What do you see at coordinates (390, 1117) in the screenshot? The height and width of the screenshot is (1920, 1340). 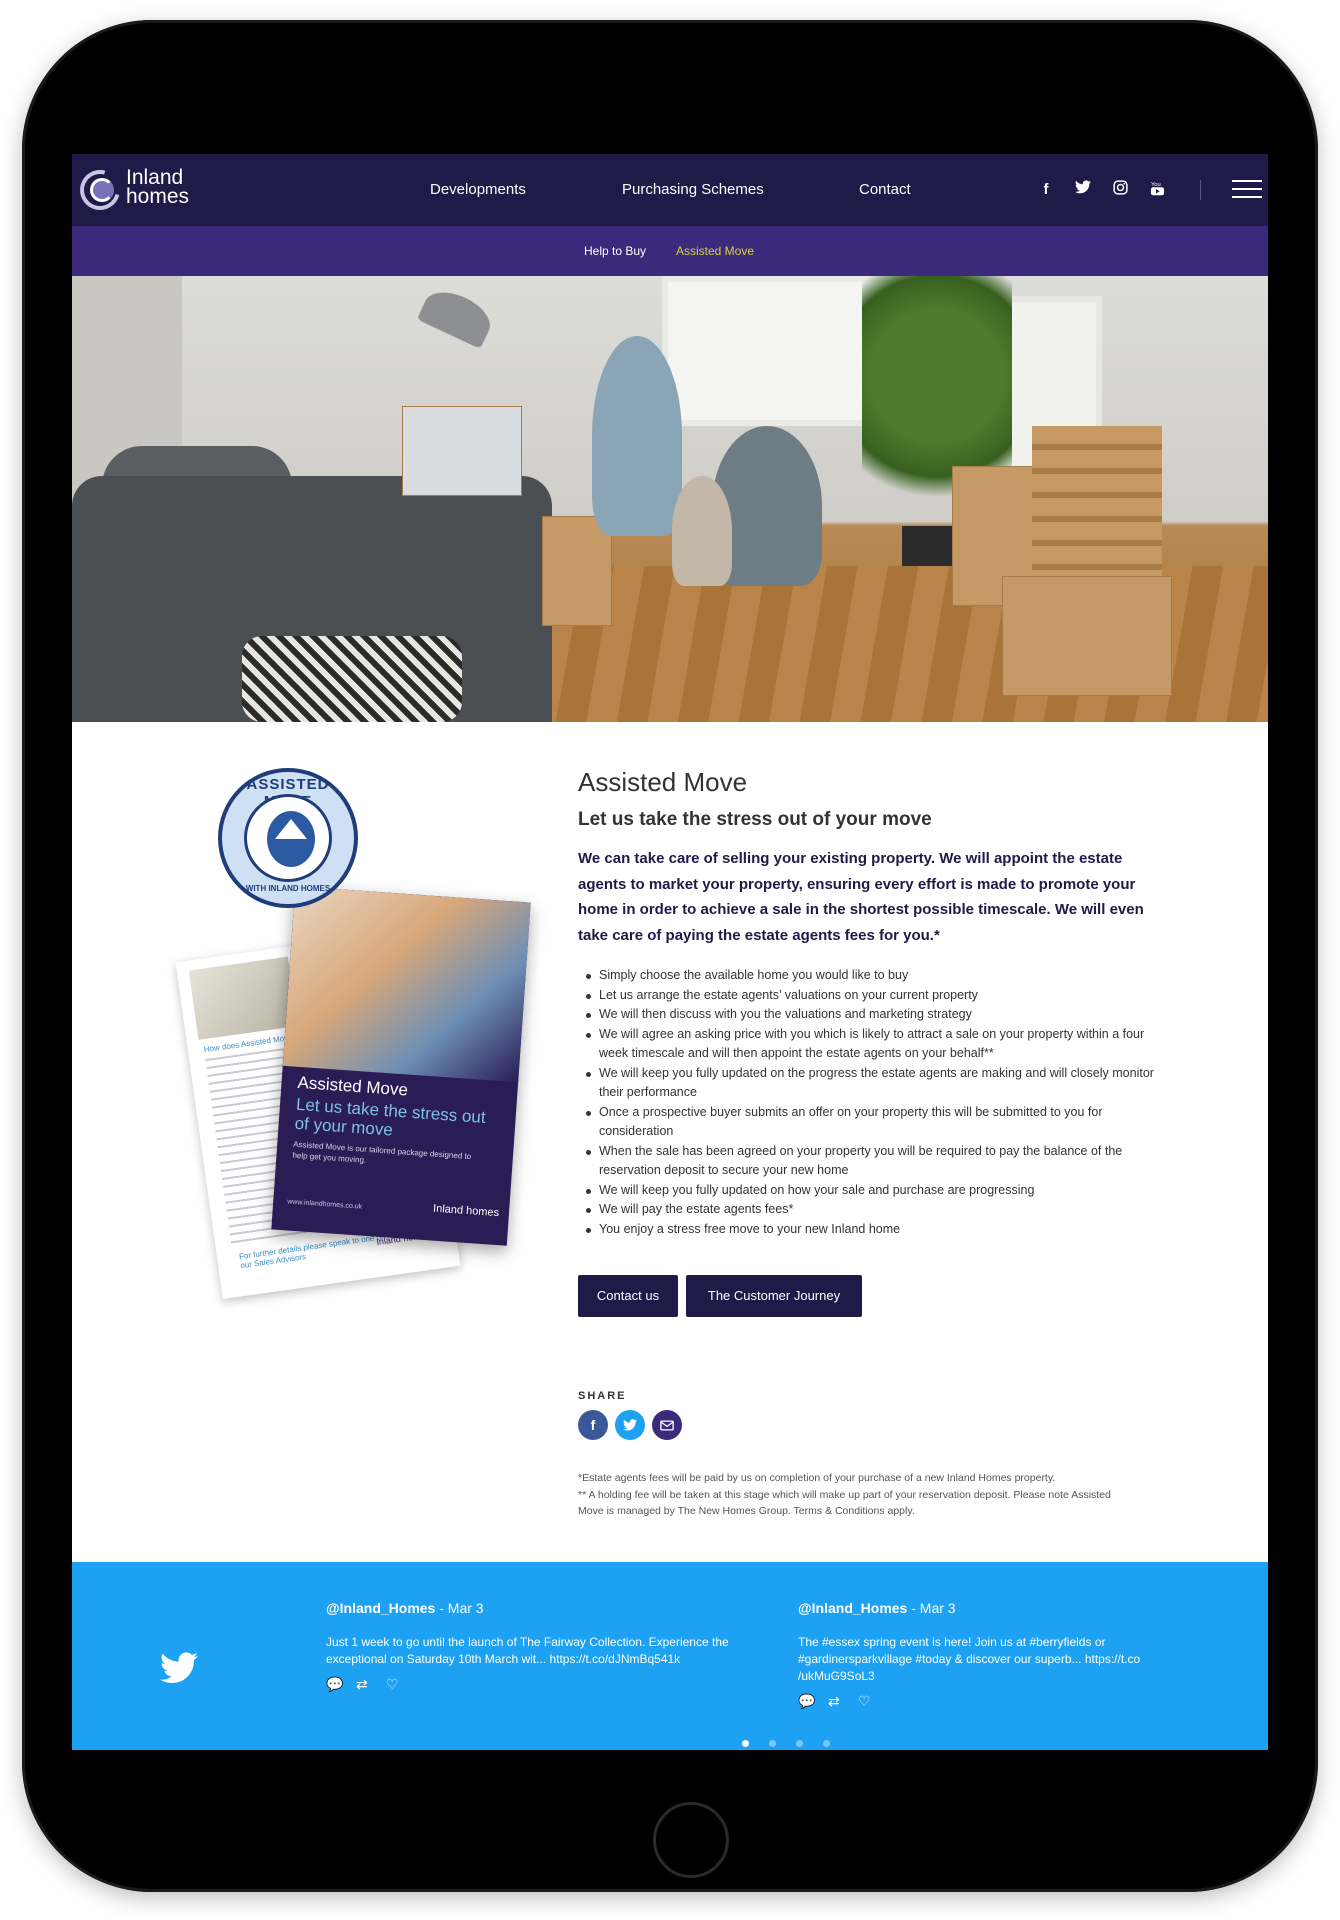 I see `brochure-subtitle: Let us take the stress out of your move` at bounding box center [390, 1117].